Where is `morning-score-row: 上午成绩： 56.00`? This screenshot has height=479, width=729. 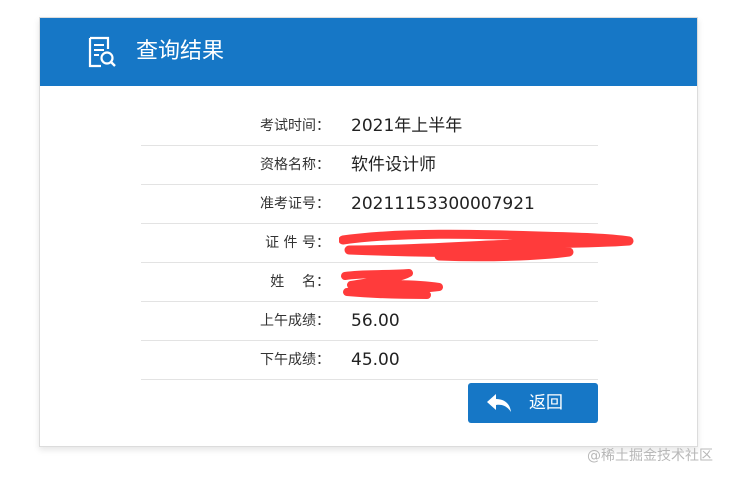 morning-score-row: 上午成绩： 56.00 is located at coordinates (369, 321).